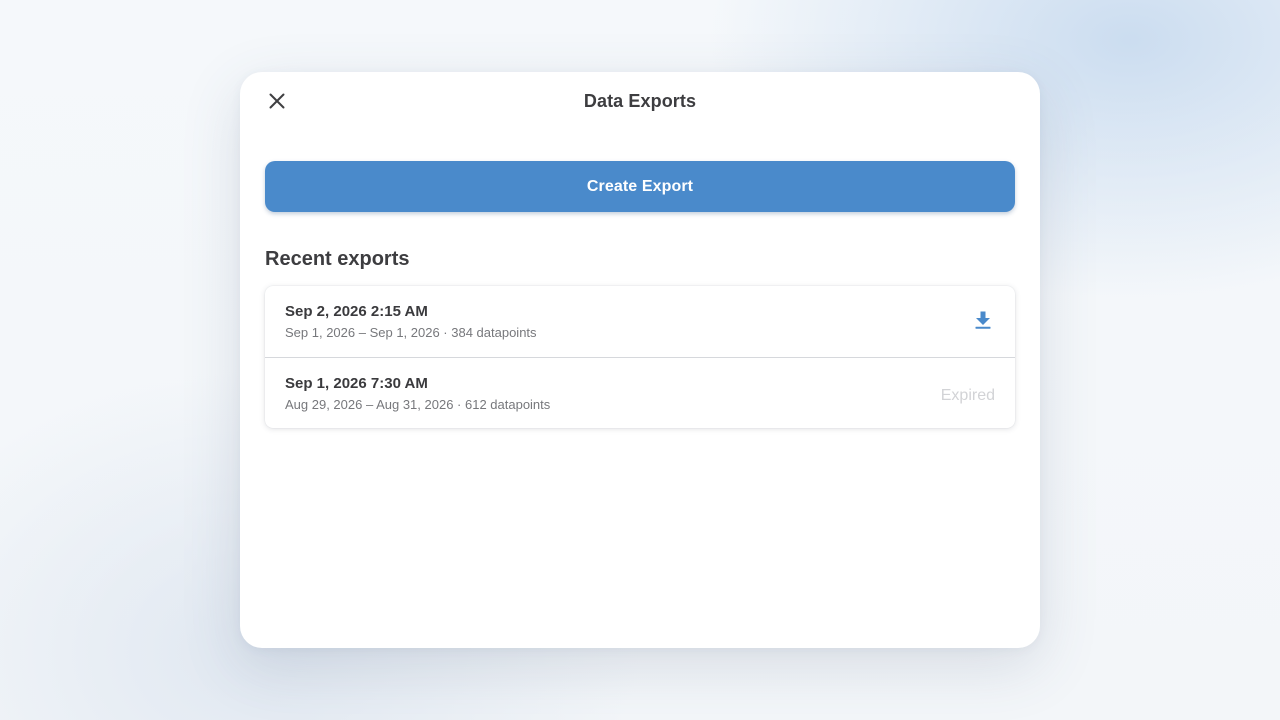  Describe the element at coordinates (356, 311) in the screenshot. I see `export-date: Sep 2, 2026 2:15 AM` at that location.